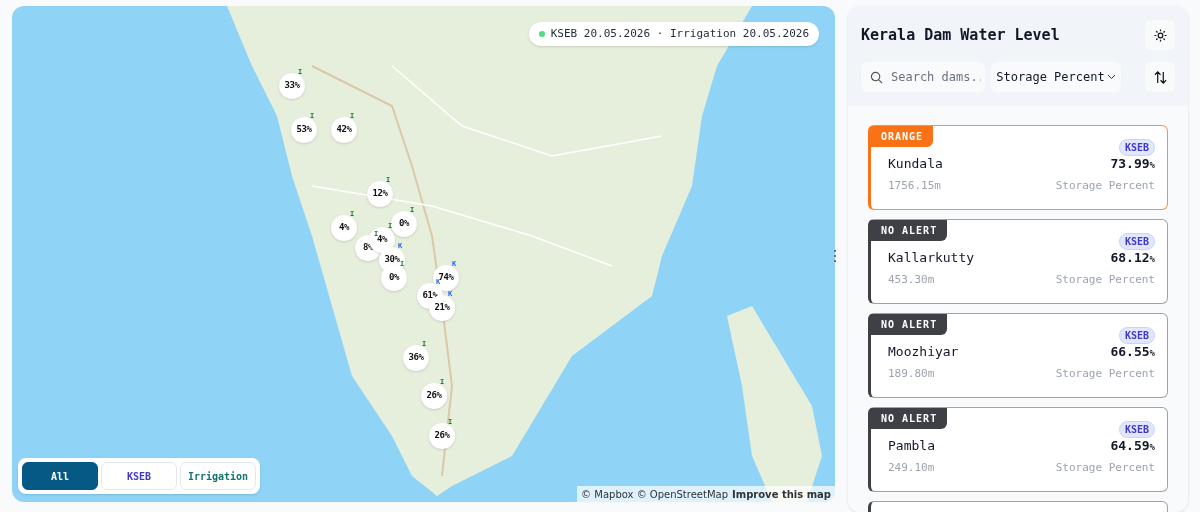 Image resolution: width=1200 pixels, height=512 pixels. I want to click on theme-toggle-button, so click(1160, 35).